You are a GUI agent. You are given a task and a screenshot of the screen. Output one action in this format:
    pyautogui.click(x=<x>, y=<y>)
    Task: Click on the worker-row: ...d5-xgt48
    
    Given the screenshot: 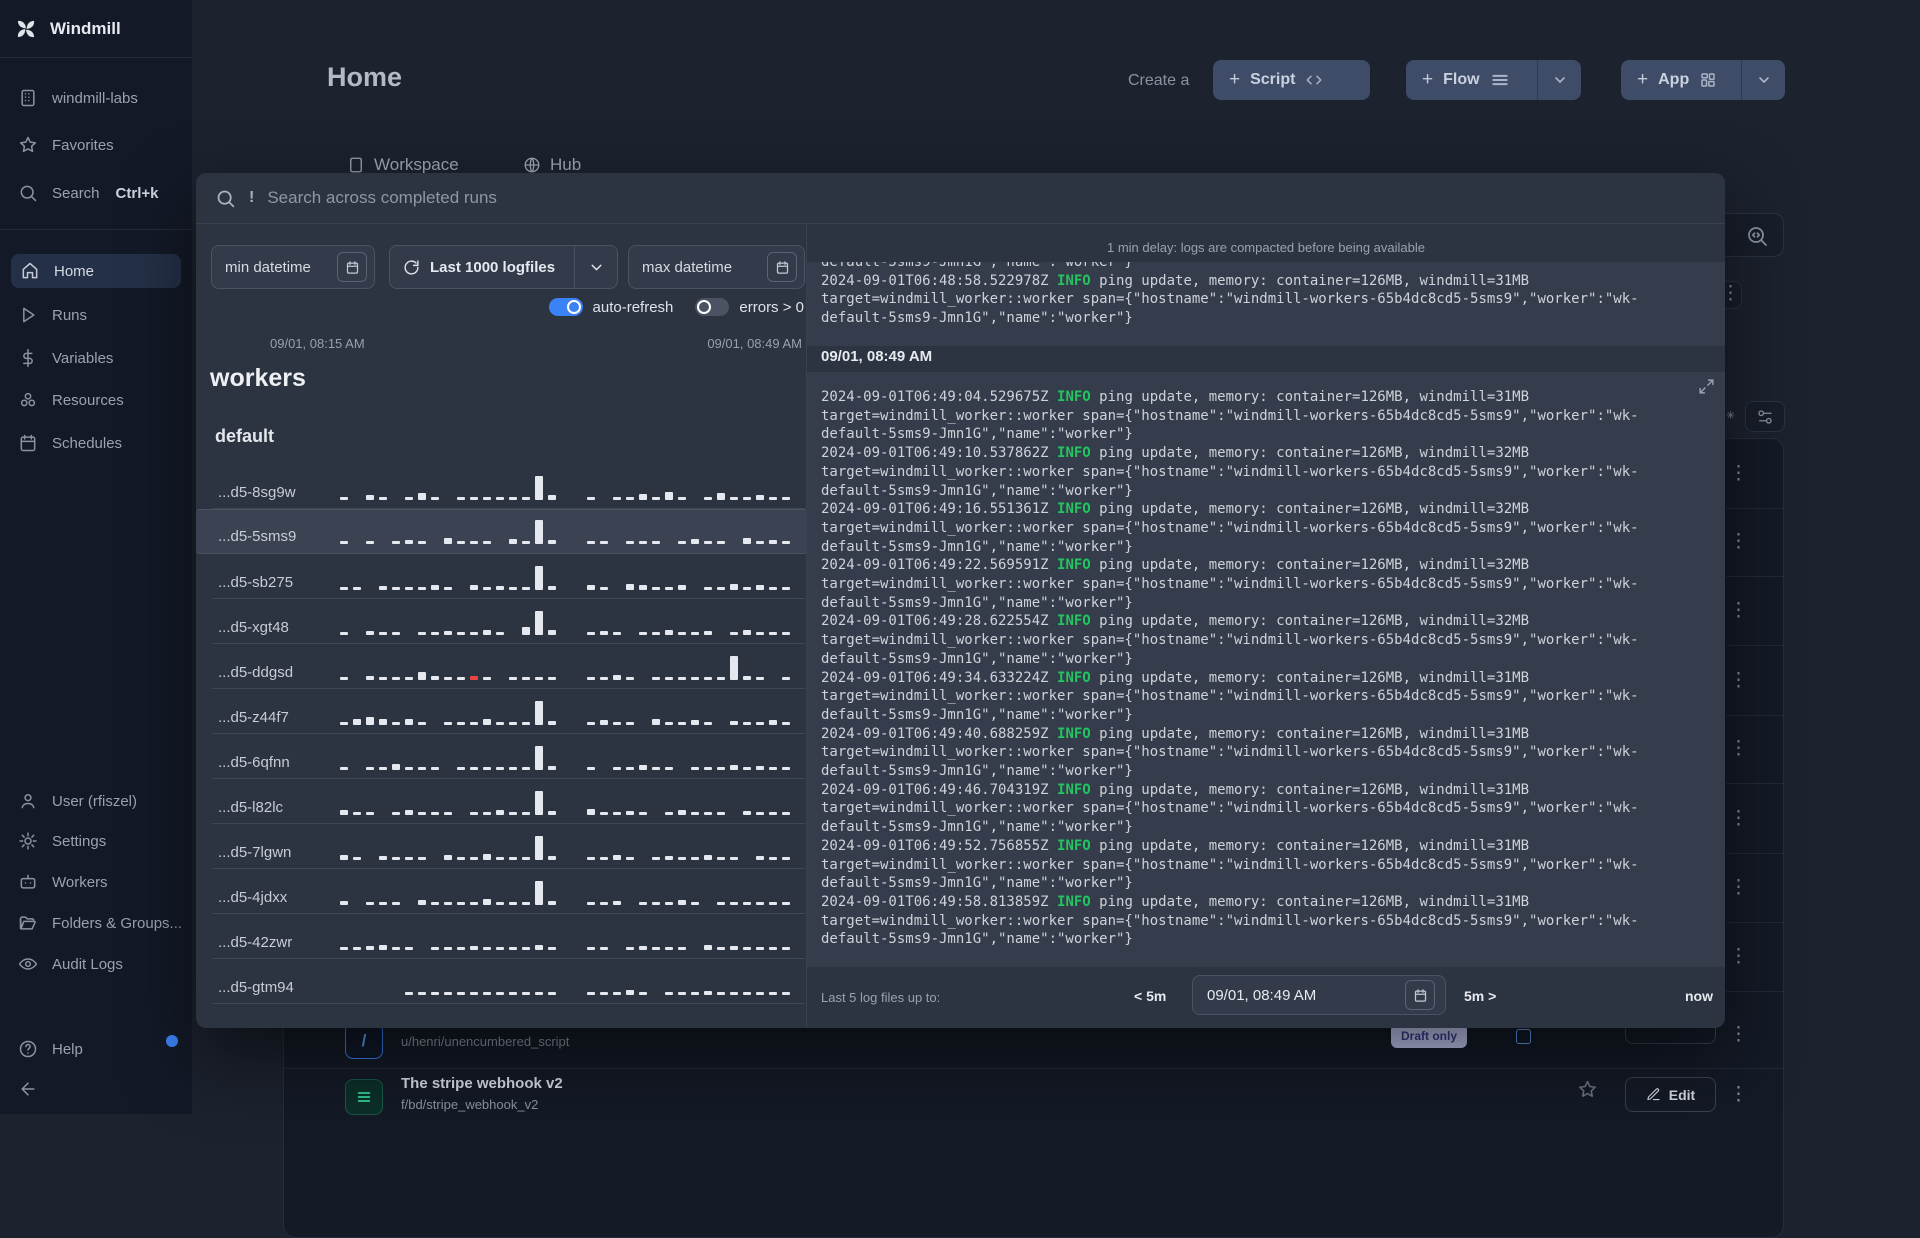 What is the action you would take?
    pyautogui.click(x=501, y=621)
    